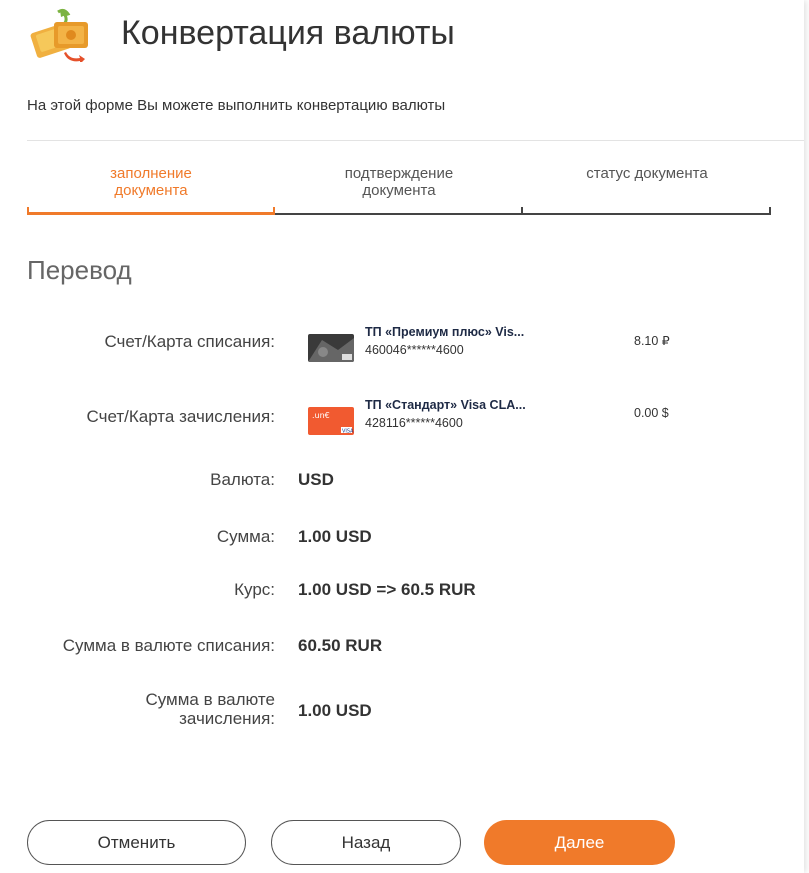 This screenshot has width=809, height=873. What do you see at coordinates (63, 36) in the screenshot?
I see `currency-exchange-icon` at bounding box center [63, 36].